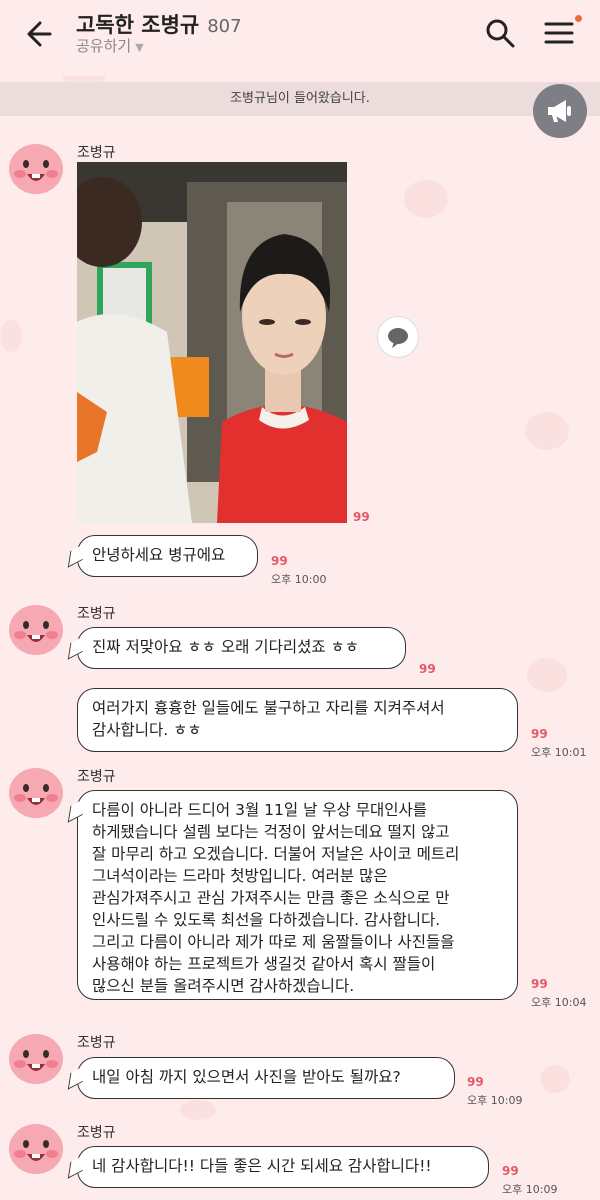 The height and width of the screenshot is (1200, 600). Describe the element at coordinates (104, 46) in the screenshot. I see `share-label: 공유하기` at that location.